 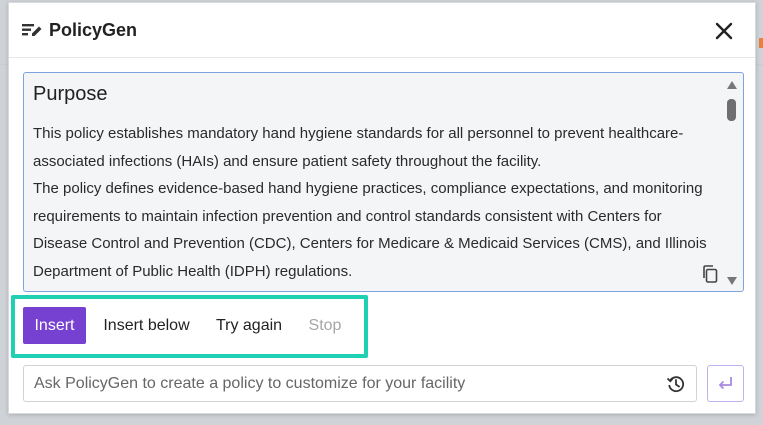 I want to click on edit-note-icon, so click(x=32, y=30).